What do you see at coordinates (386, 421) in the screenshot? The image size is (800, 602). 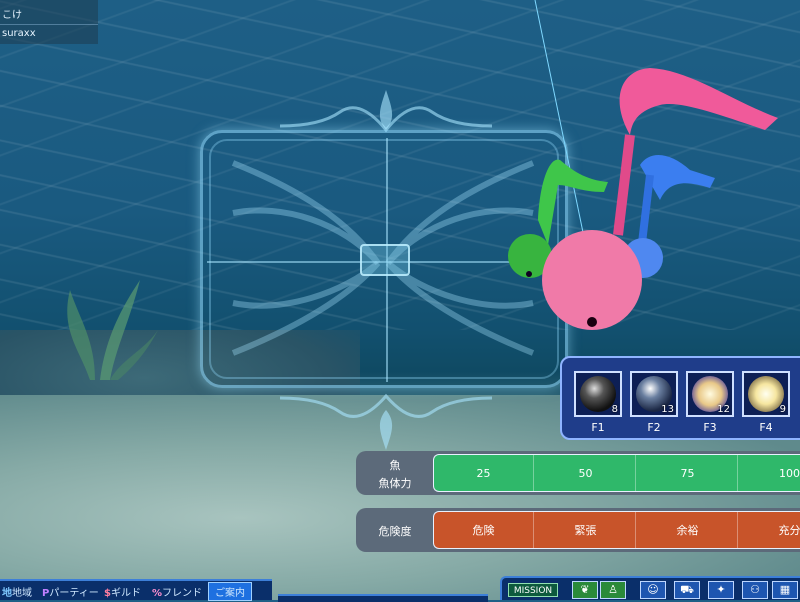 I see `ornament-bottom-icon` at bounding box center [386, 421].